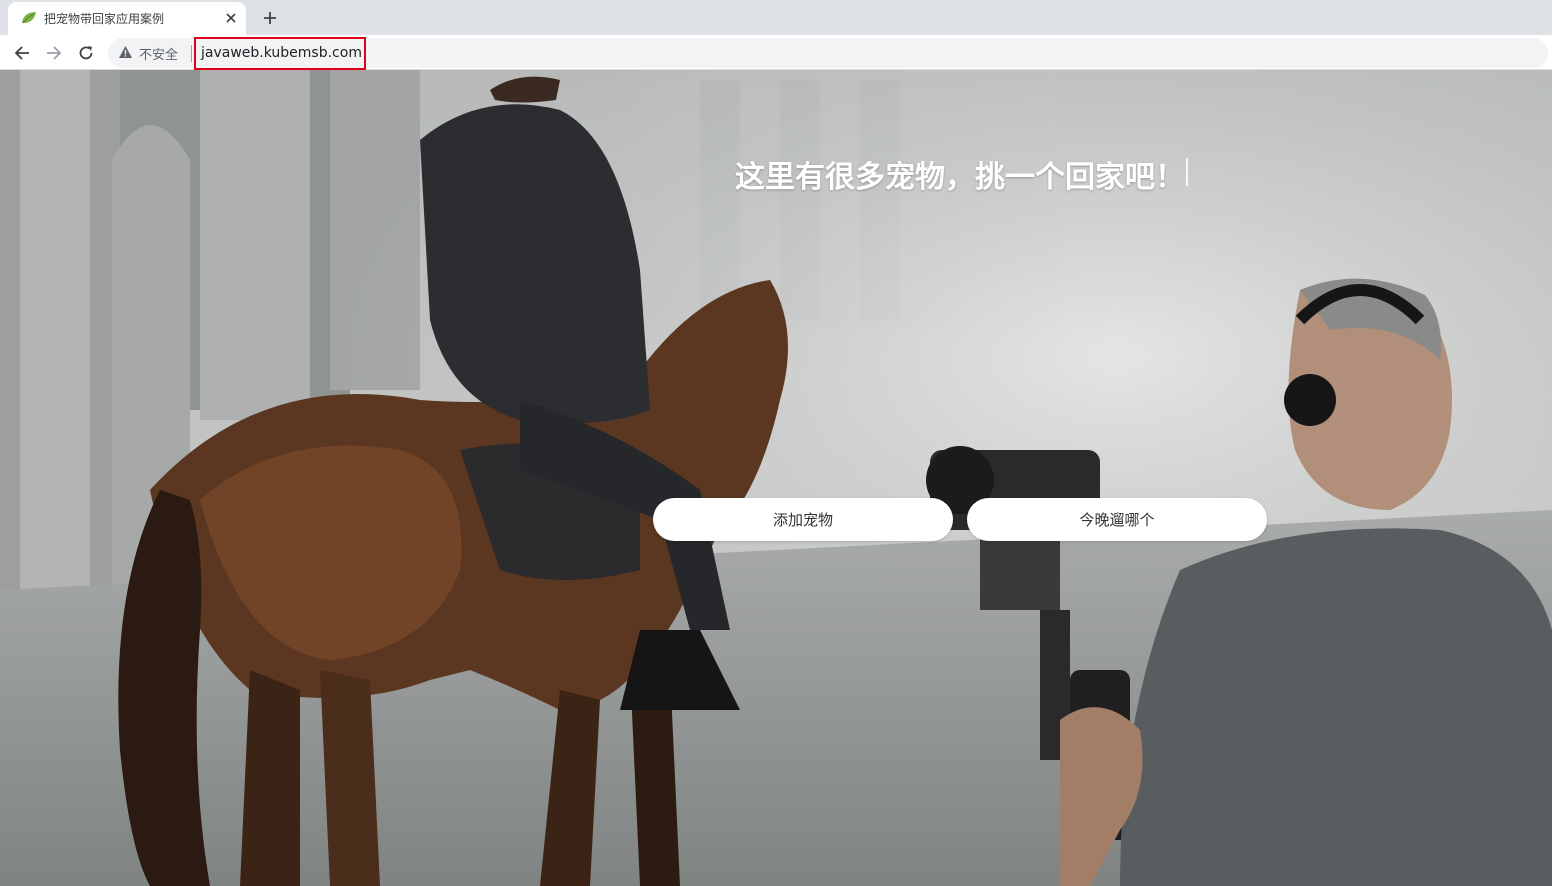 Image resolution: width=1552 pixels, height=886 pixels. Describe the element at coordinates (1117, 519) in the screenshot. I see `walk-which-tonight-button: 今晚遛哪个` at that location.